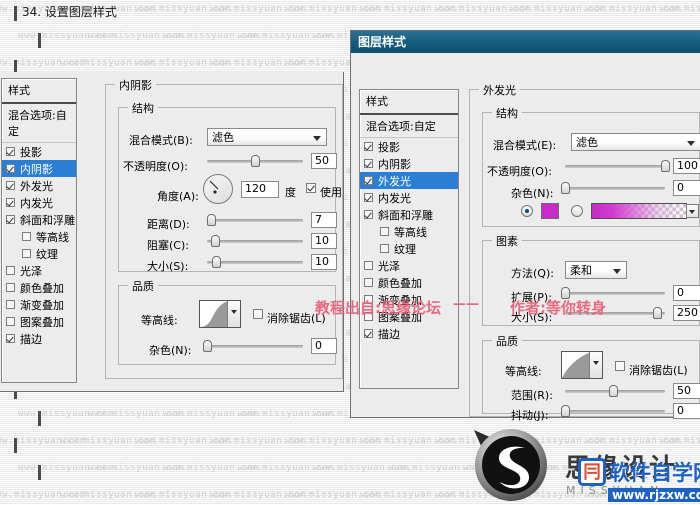 The height and width of the screenshot is (505, 700). I want to click on glow-gradient-bar, so click(645, 211).